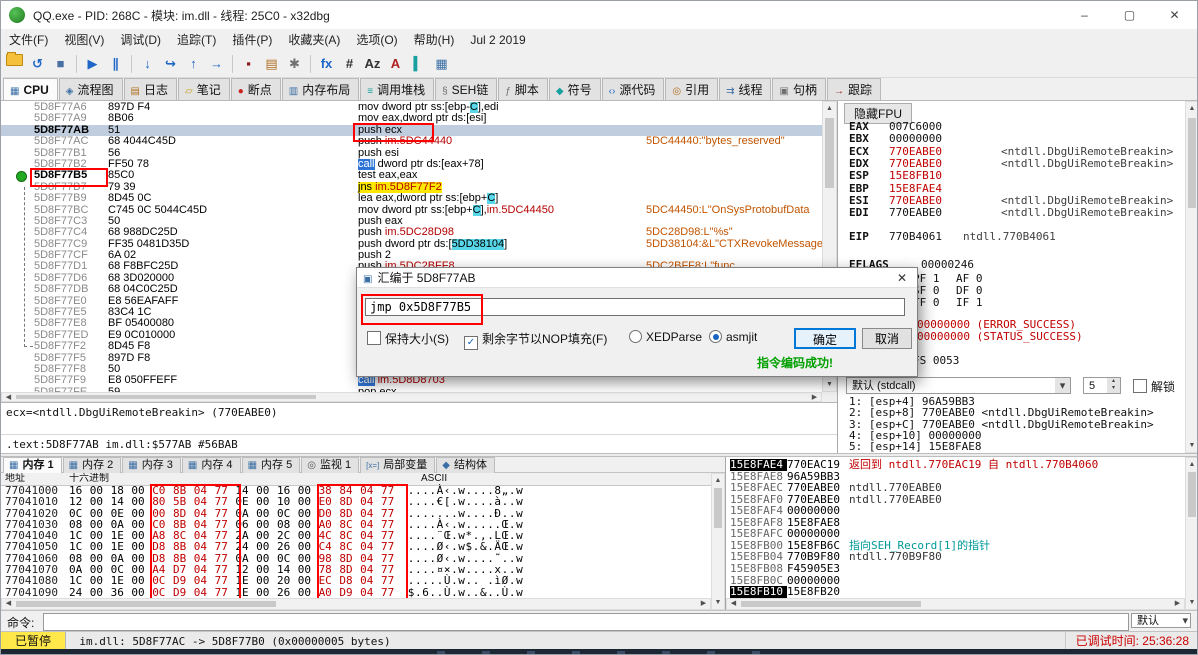 The height and width of the screenshot is (655, 1198). Describe the element at coordinates (718, 541) in the screenshot. I see `dump-vscrollbar: ▲ ▼` at that location.